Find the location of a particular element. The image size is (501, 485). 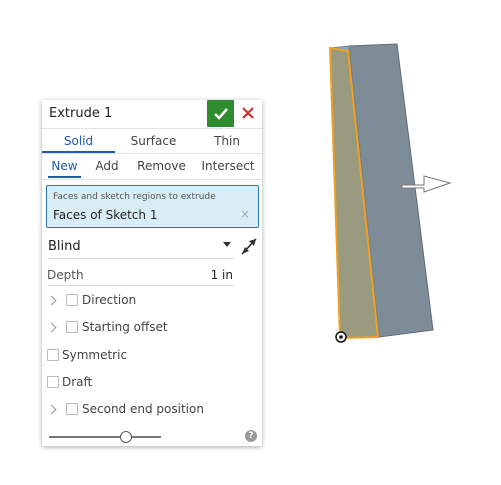

confirm-button is located at coordinates (220, 113).